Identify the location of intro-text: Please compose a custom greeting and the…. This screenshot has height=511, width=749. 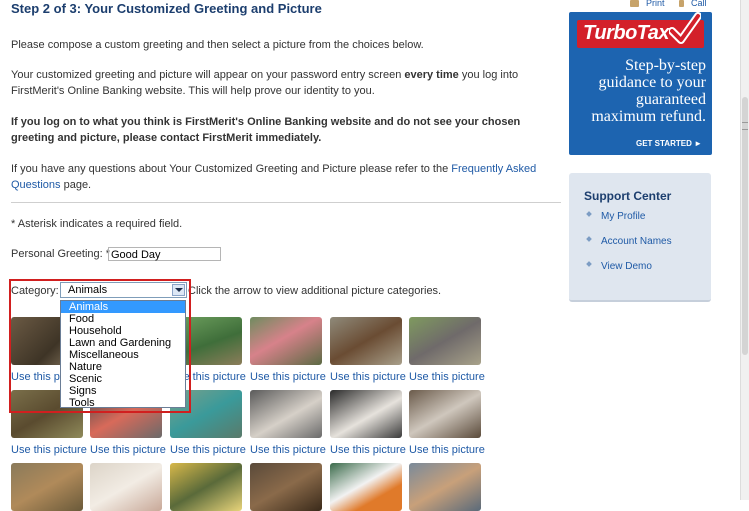
(217, 45).